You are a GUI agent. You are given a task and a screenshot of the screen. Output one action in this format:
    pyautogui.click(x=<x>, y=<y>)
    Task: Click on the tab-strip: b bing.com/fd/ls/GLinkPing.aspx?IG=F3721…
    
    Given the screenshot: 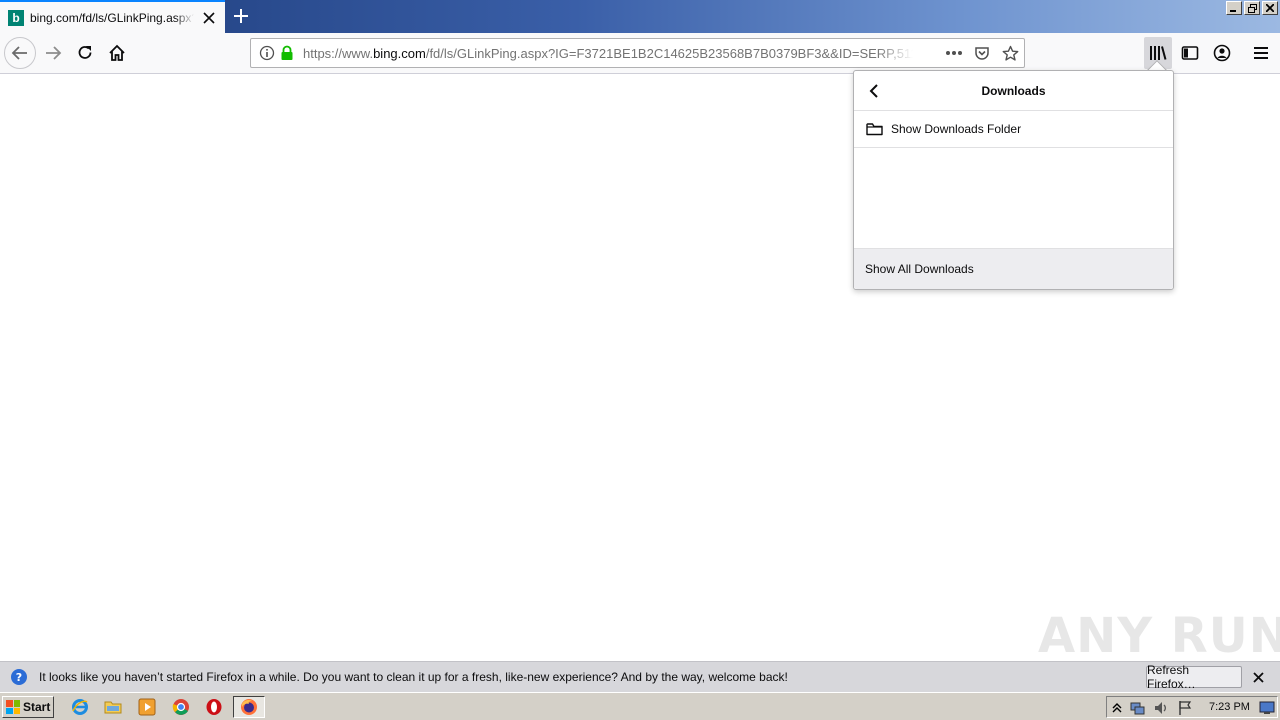 What is the action you would take?
    pyautogui.click(x=640, y=16)
    